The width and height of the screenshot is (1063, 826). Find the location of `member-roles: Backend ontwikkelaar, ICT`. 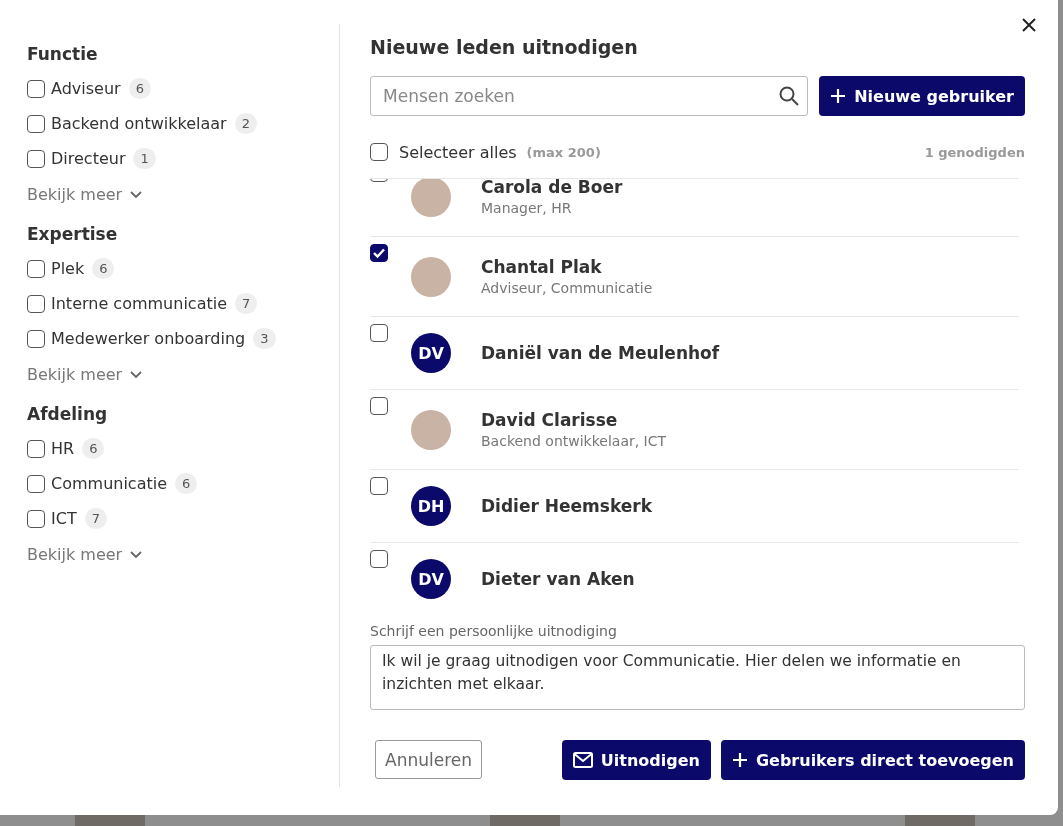

member-roles: Backend ontwikkelaar, ICT is located at coordinates (574, 441).